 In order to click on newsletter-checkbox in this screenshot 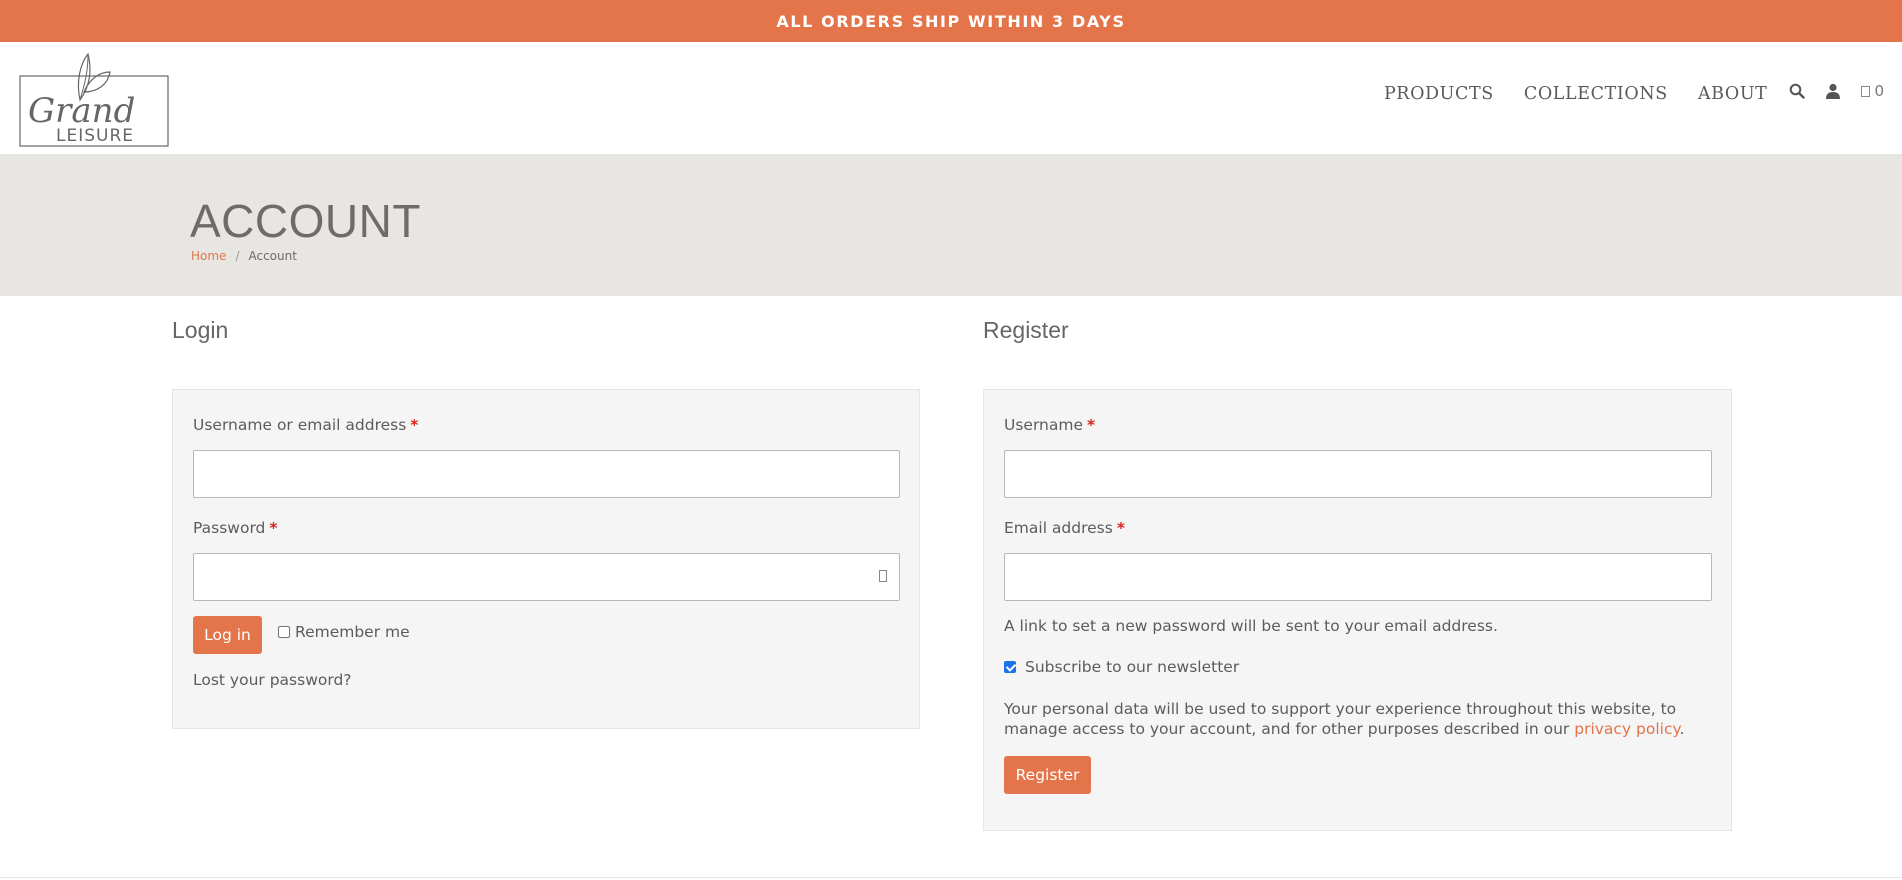, I will do `click(1010, 667)`.